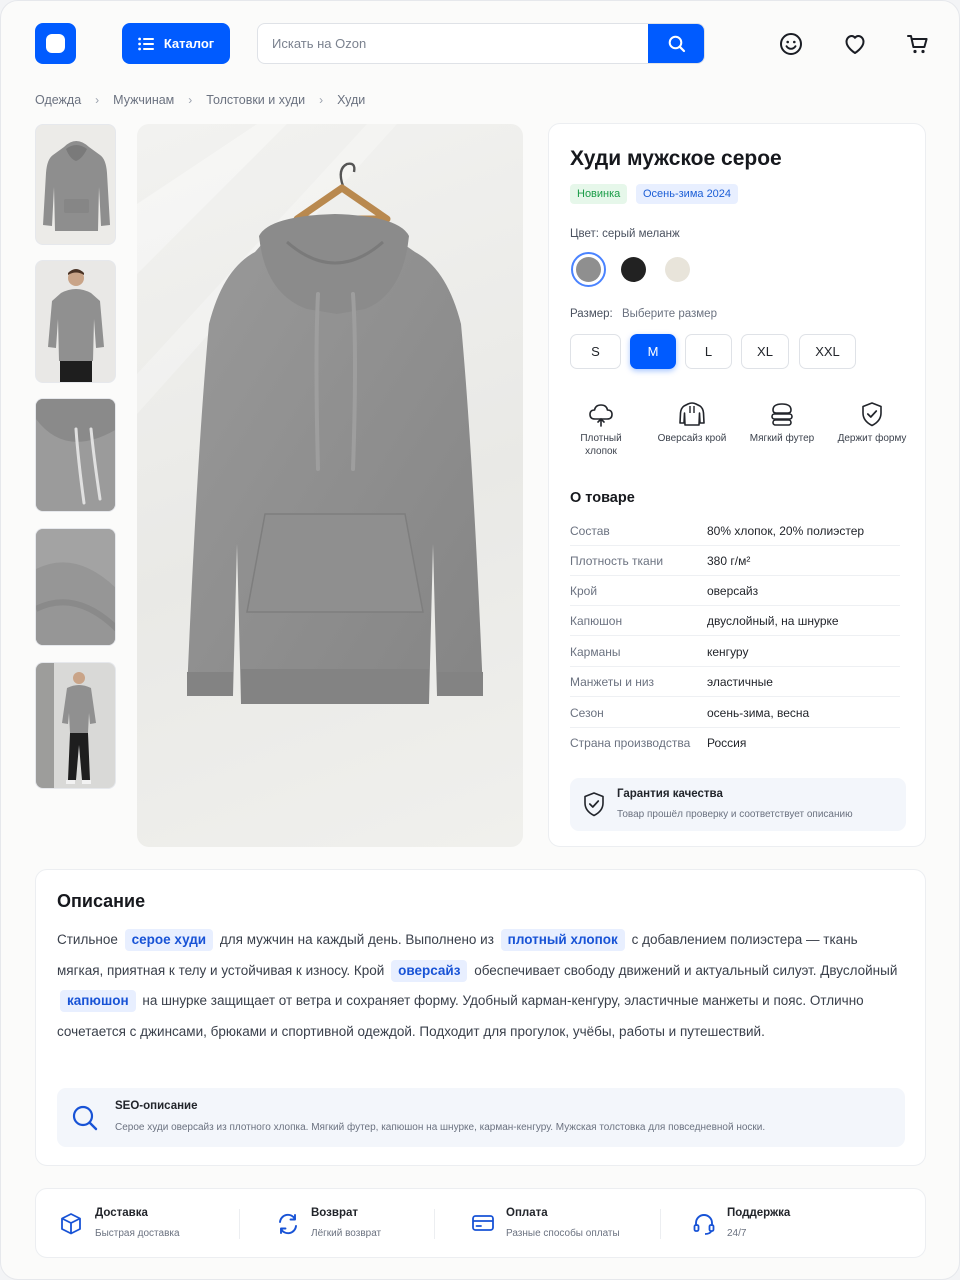 Image resolution: width=960 pixels, height=1280 pixels. I want to click on feature-label: Оверсайз крой, so click(692, 438).